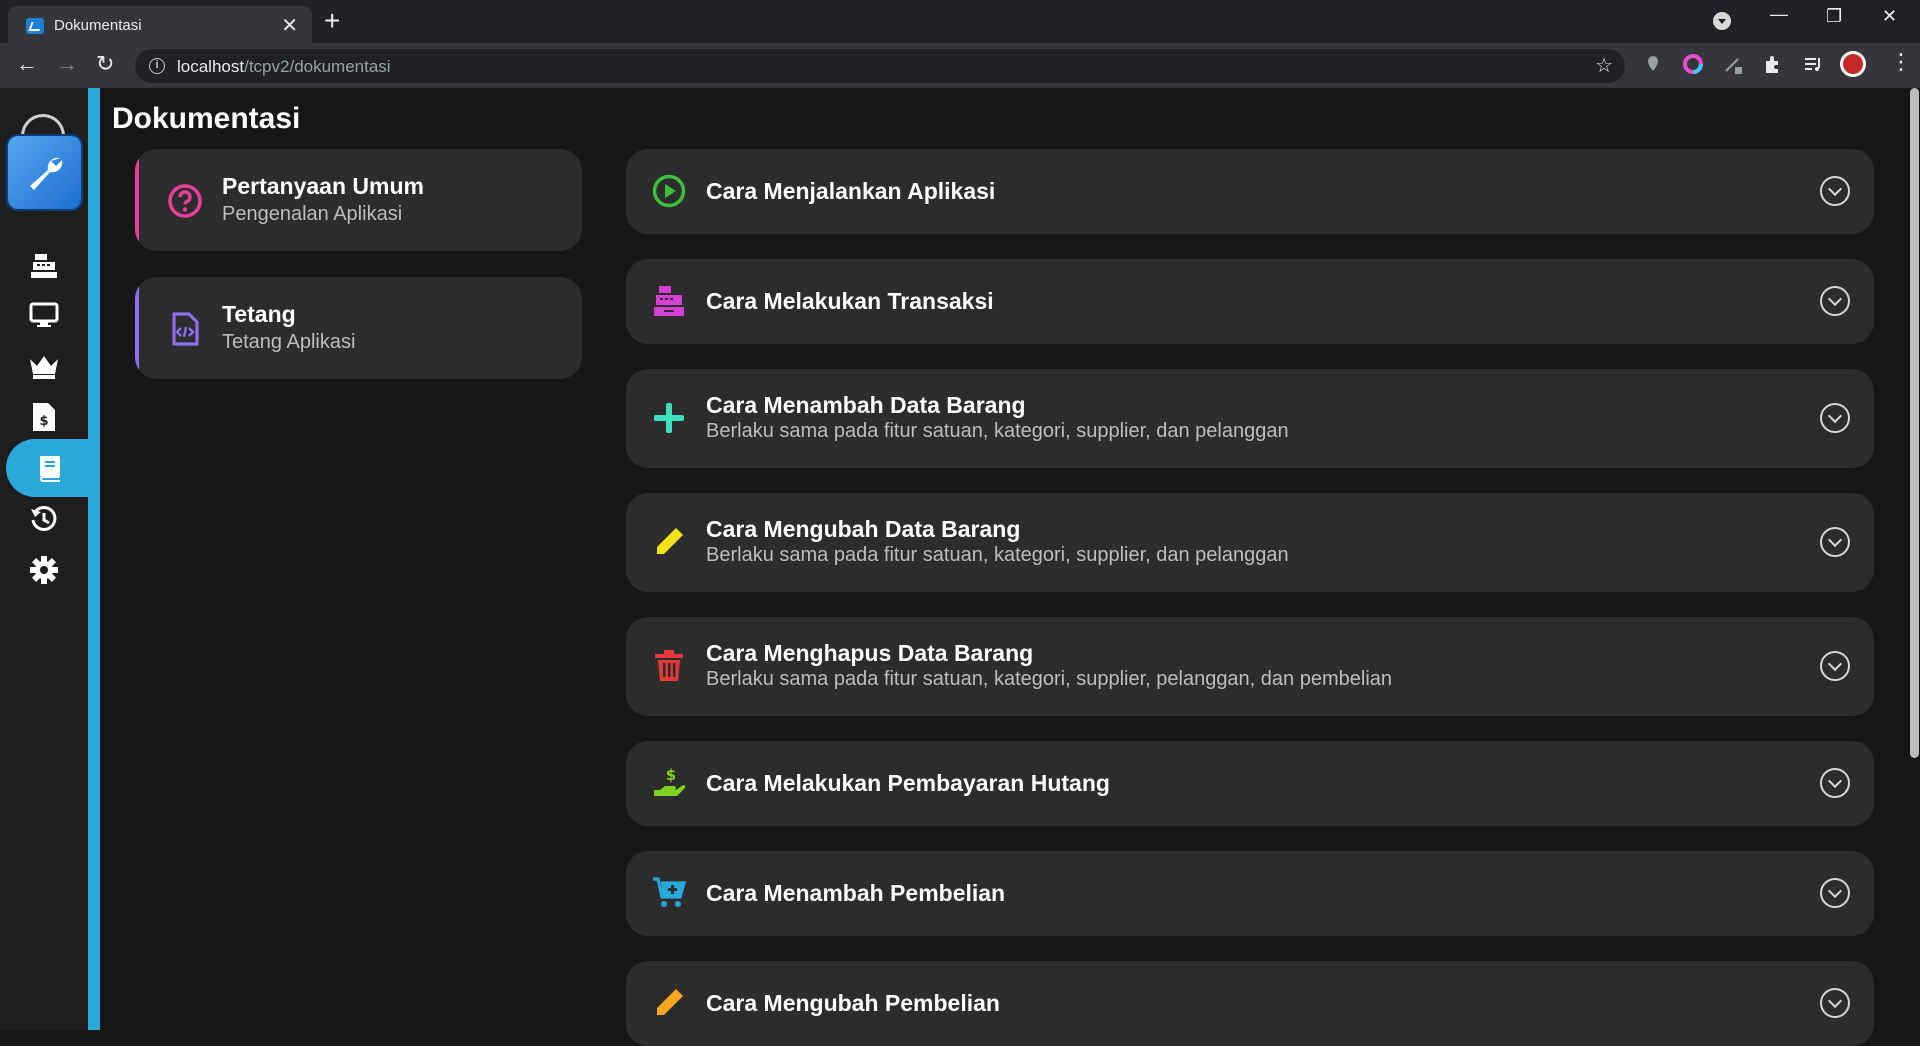  I want to click on app-logo, so click(44, 172).